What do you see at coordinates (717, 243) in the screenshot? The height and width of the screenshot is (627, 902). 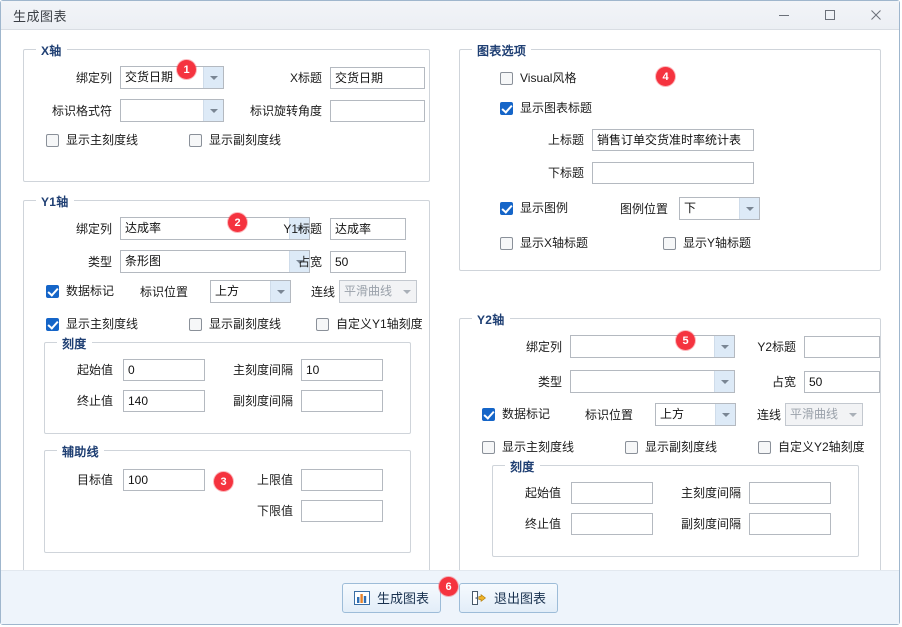 I see `show-y-title-label: 显示Y轴标题` at bounding box center [717, 243].